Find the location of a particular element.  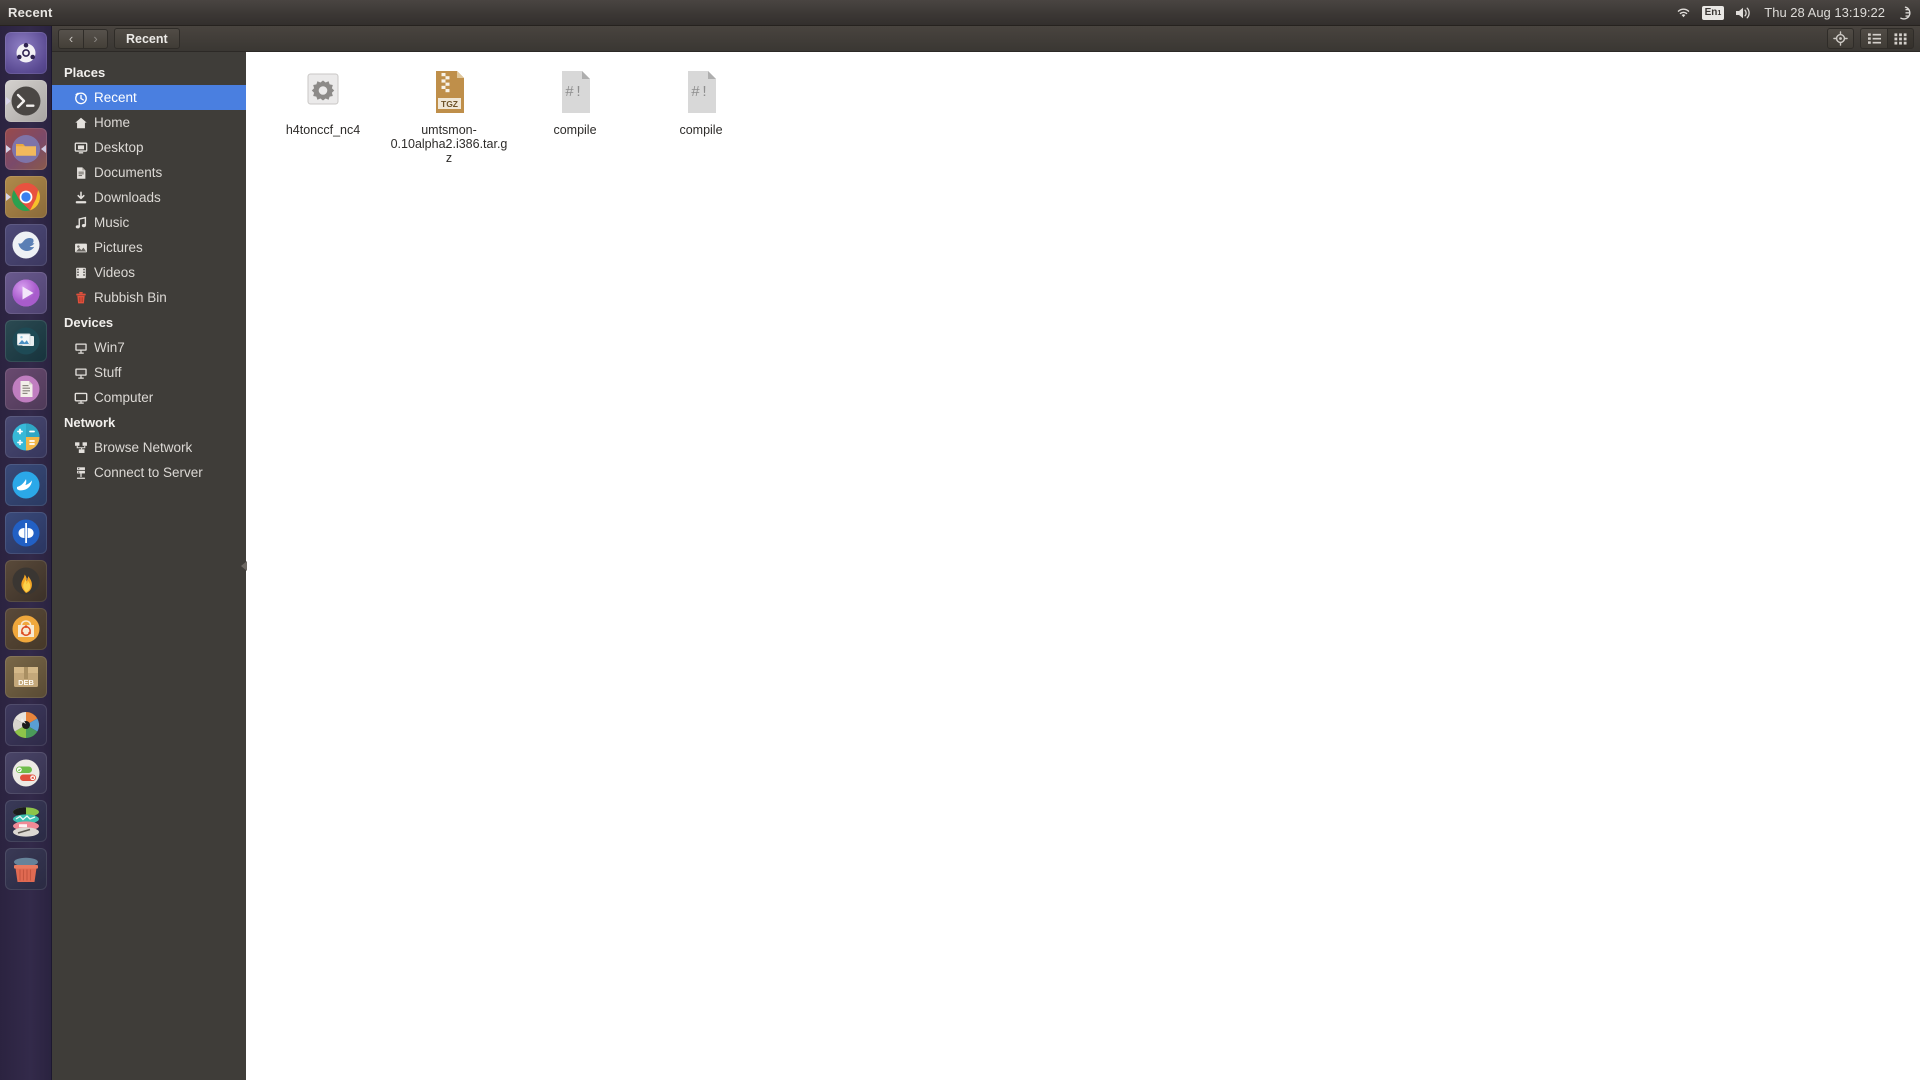

sidebar-item-win7: Win7 is located at coordinates (149, 347).